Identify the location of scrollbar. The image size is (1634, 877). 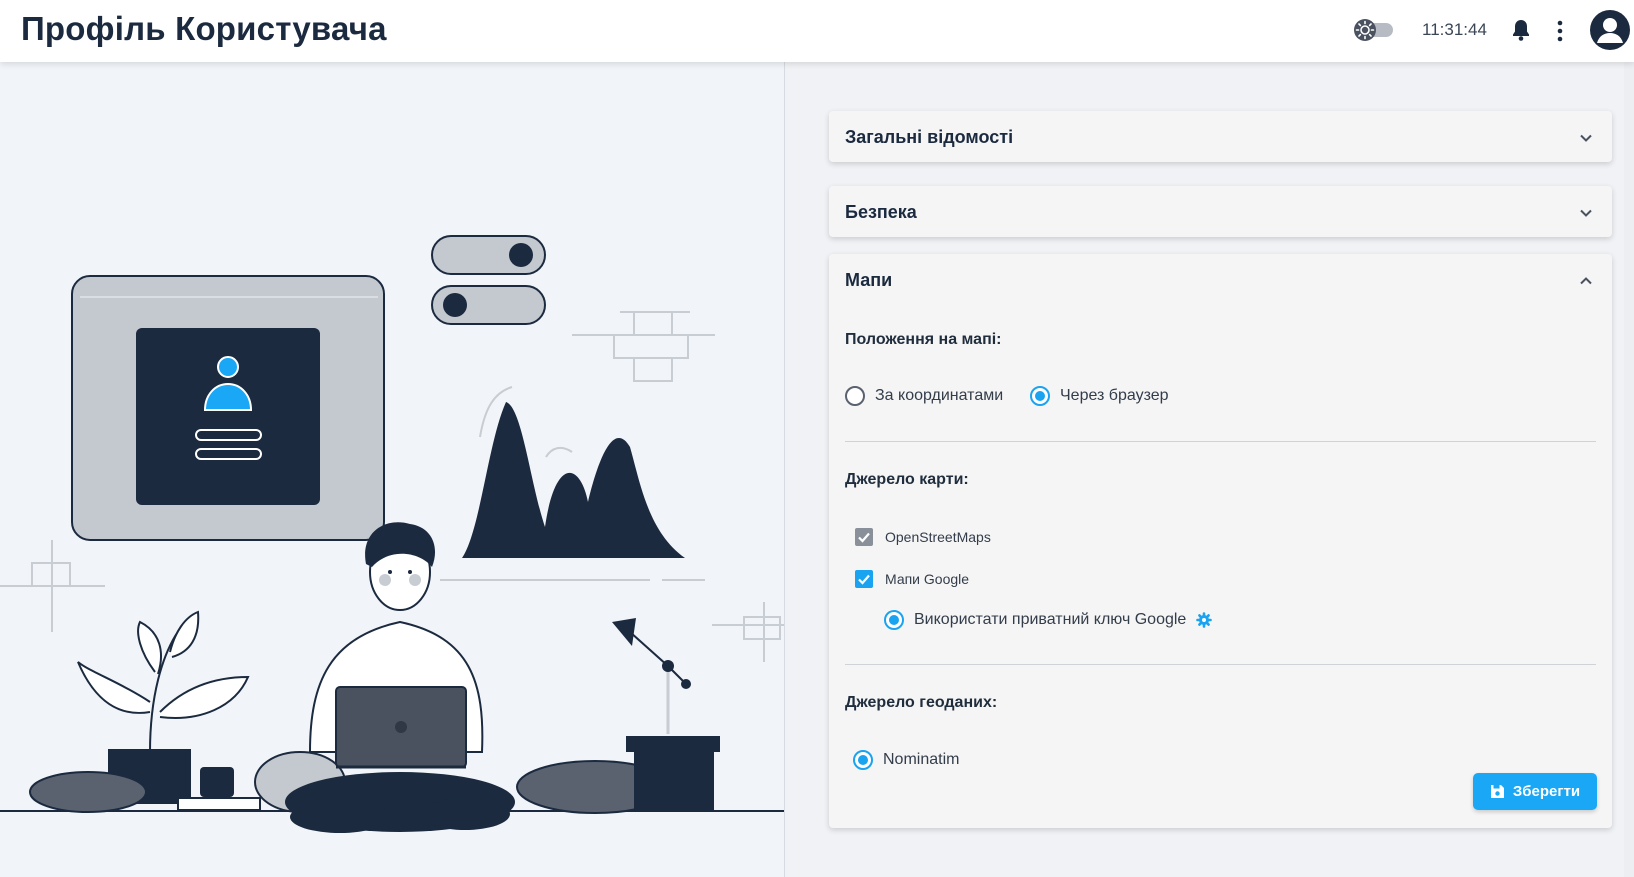
(1629, 469).